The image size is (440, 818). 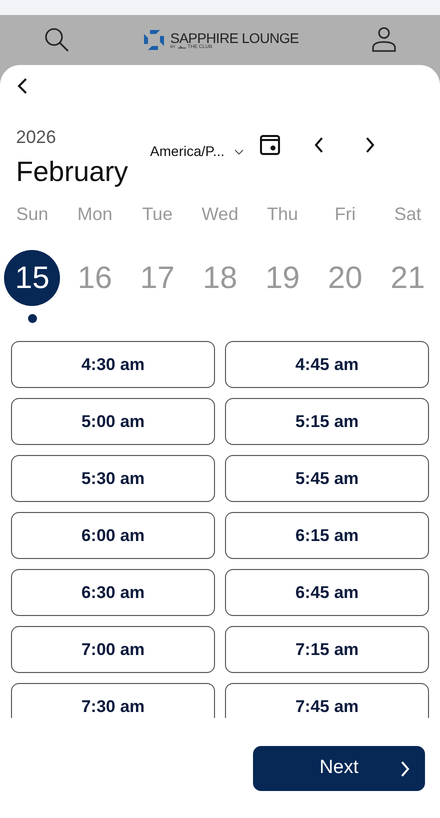 What do you see at coordinates (32, 214) in the screenshot?
I see `weekday-label: Sun` at bounding box center [32, 214].